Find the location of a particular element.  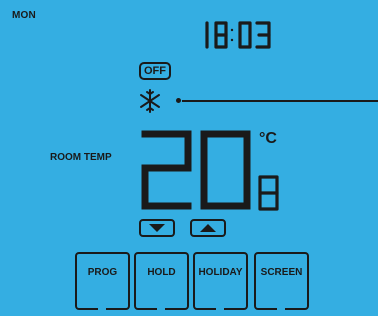

prog-button: PROG is located at coordinates (102, 281).